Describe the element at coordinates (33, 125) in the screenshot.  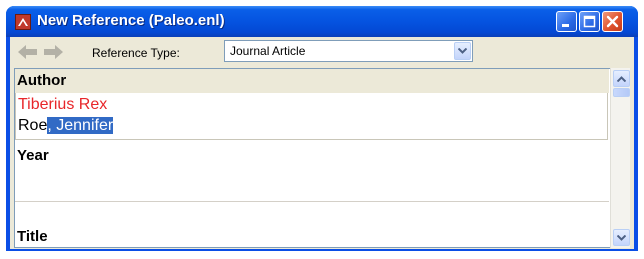
I see `author-line-2-text: Roe` at that location.